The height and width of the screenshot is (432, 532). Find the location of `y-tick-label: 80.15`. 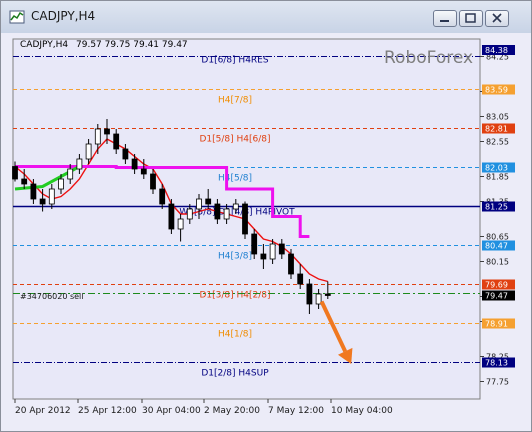

y-tick-label: 80.15 is located at coordinates (497, 262).